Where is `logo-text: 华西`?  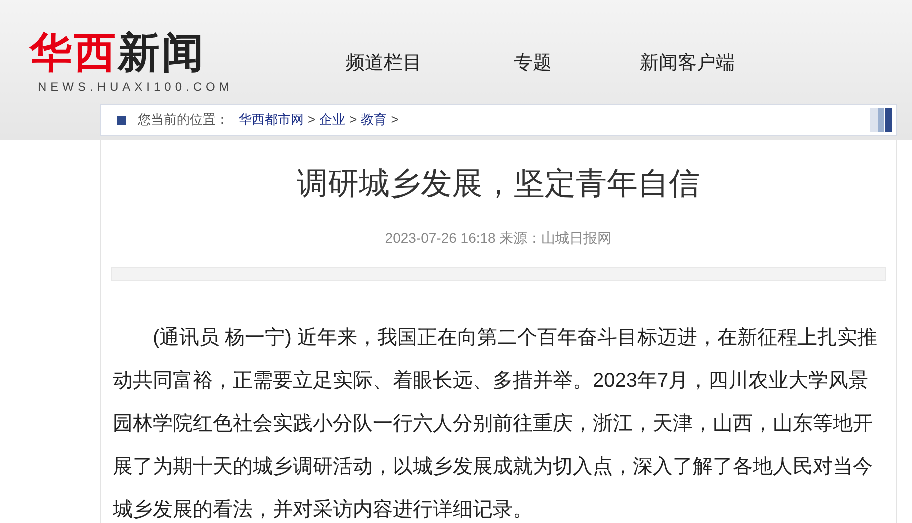 logo-text: 华西 is located at coordinates (74, 53).